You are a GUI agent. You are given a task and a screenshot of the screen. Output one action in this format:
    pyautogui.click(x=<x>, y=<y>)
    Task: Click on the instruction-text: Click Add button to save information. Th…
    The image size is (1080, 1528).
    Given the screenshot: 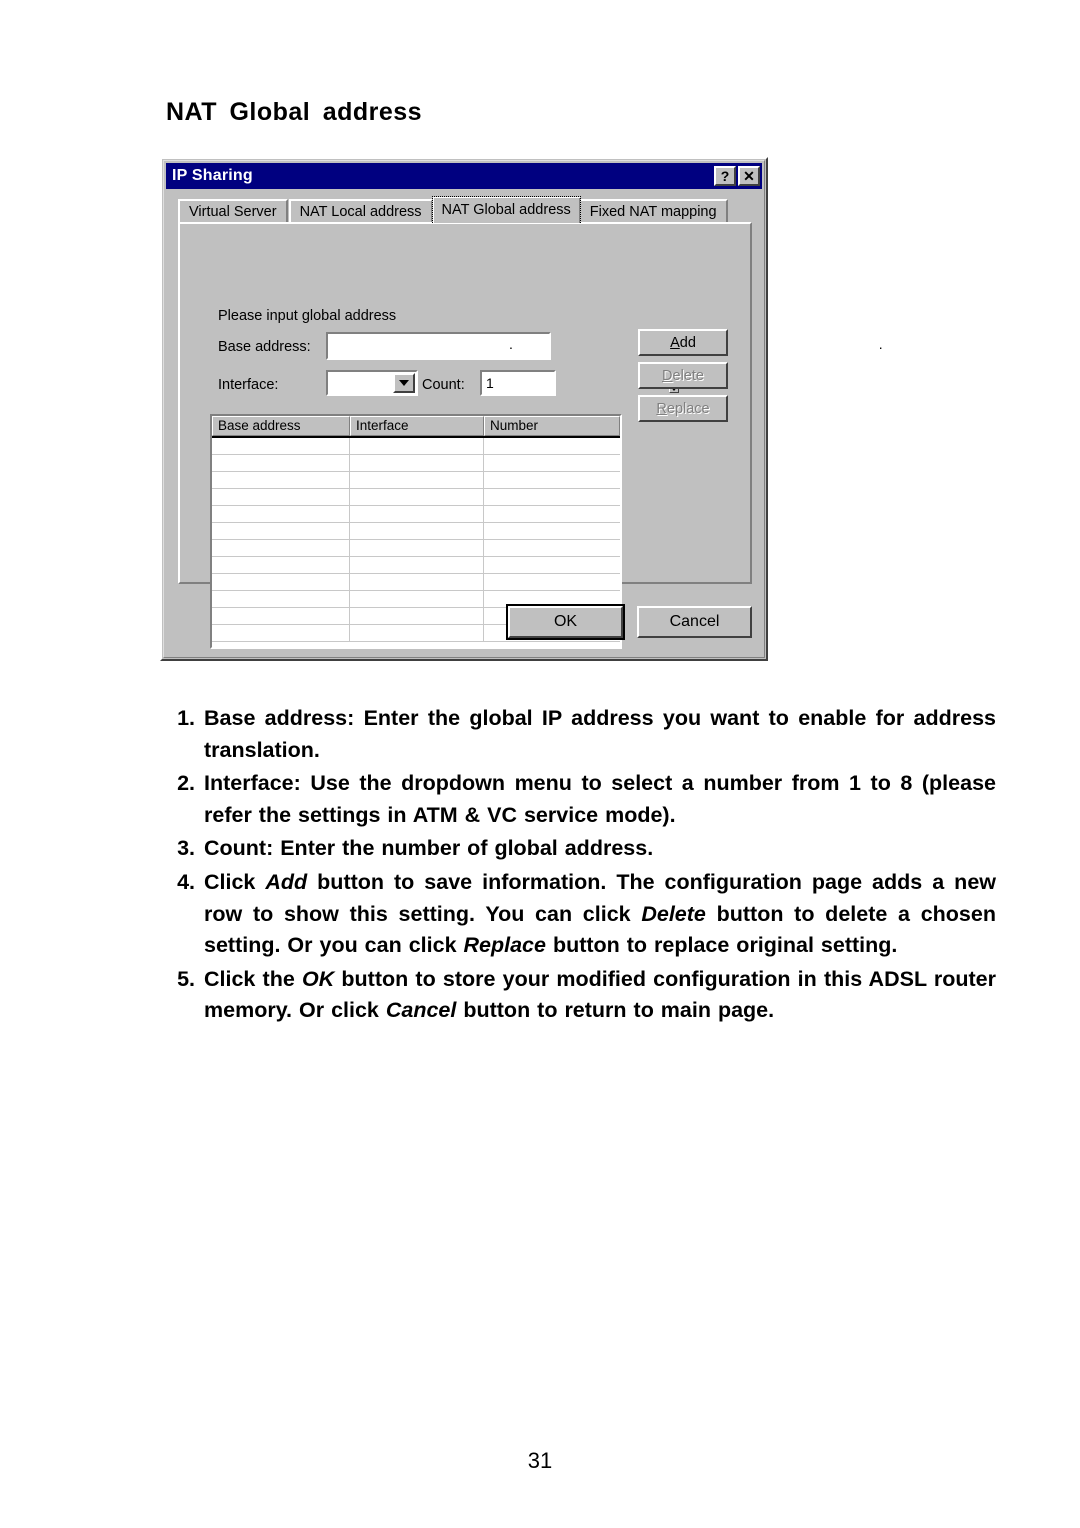 What is the action you would take?
    pyautogui.click(x=600, y=913)
    